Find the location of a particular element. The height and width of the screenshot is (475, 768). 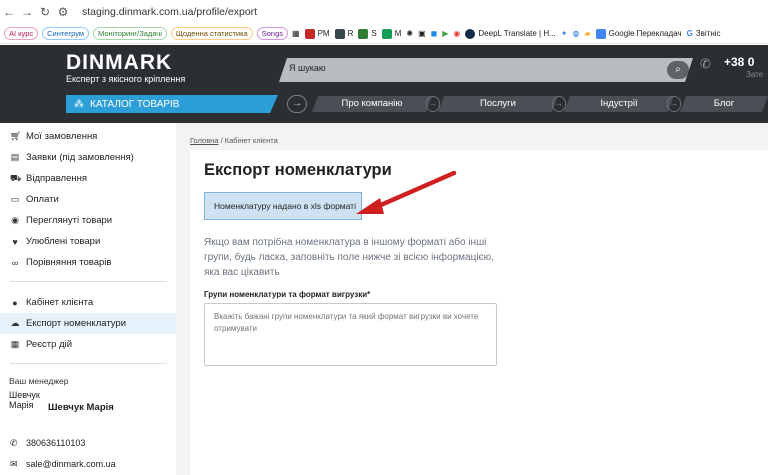

nav-blog: Блог is located at coordinates (724, 104).